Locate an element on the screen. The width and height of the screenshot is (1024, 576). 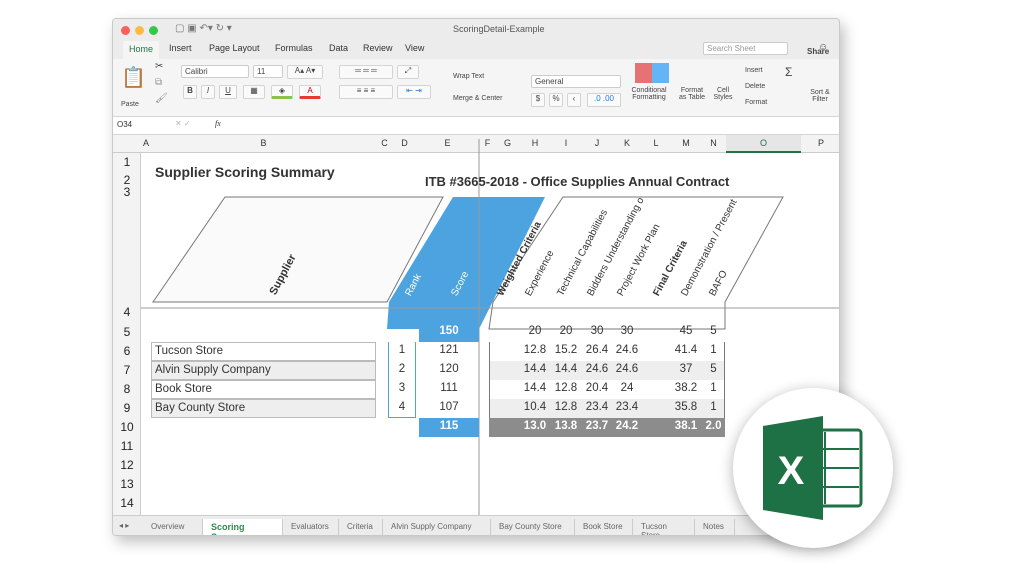
max-score: 150 is located at coordinates (449, 332).